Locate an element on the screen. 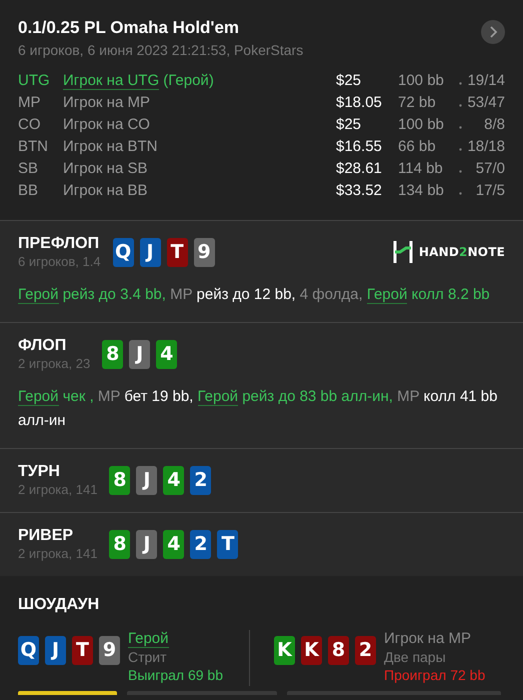 The width and height of the screenshot is (523, 700). street-name: РИВЕР is located at coordinates (46, 536).